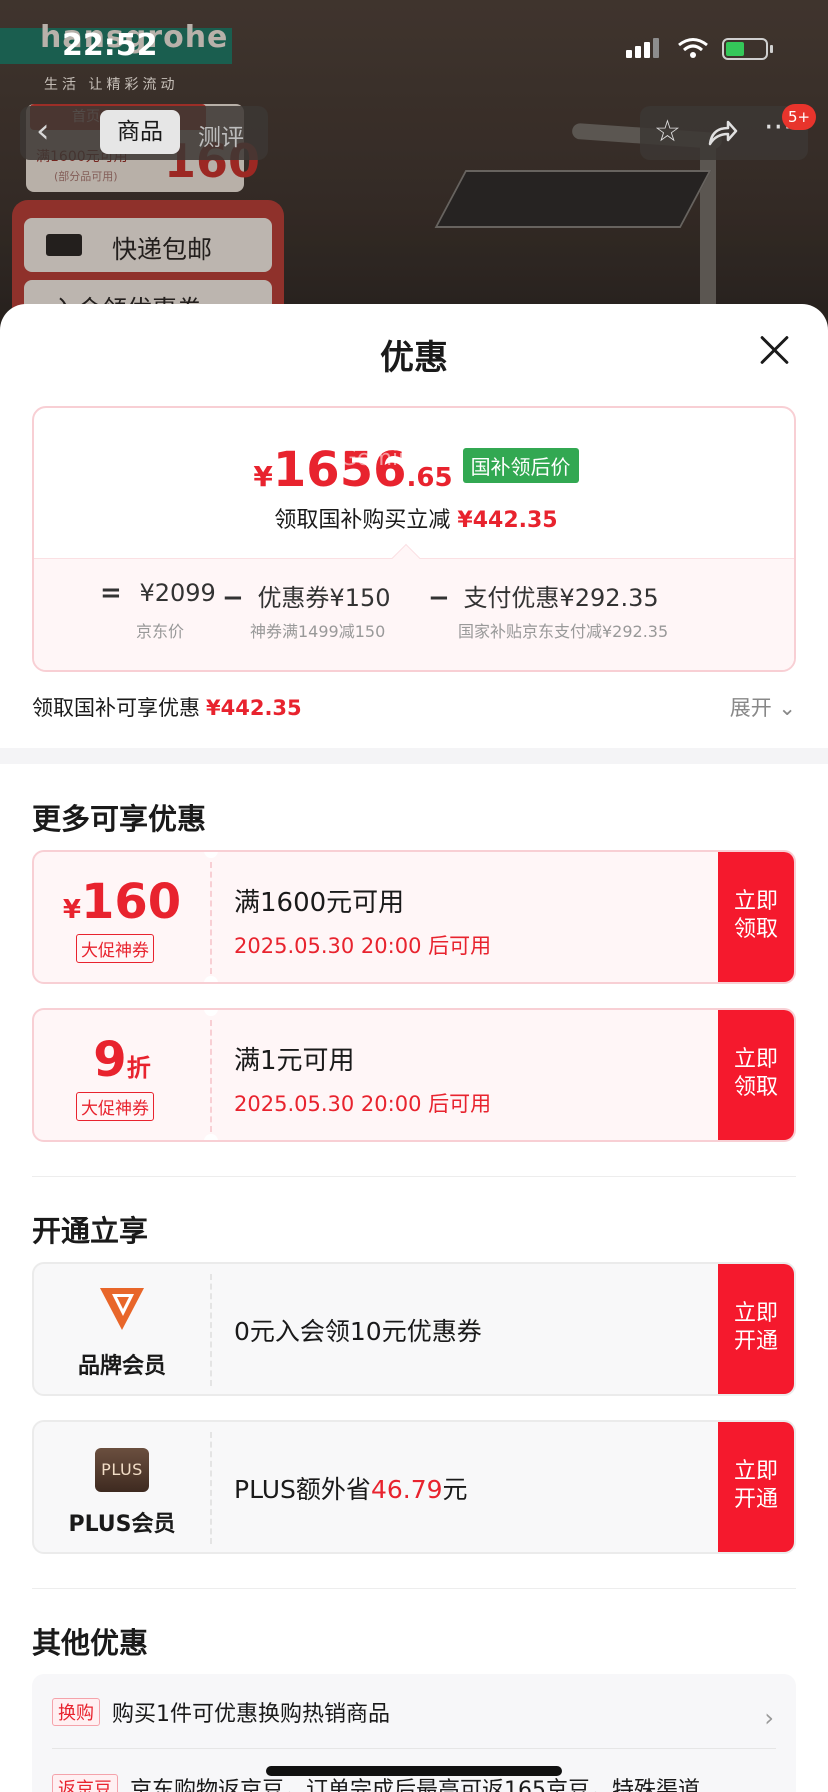  I want to click on coupon-value: 160, so click(131, 902).